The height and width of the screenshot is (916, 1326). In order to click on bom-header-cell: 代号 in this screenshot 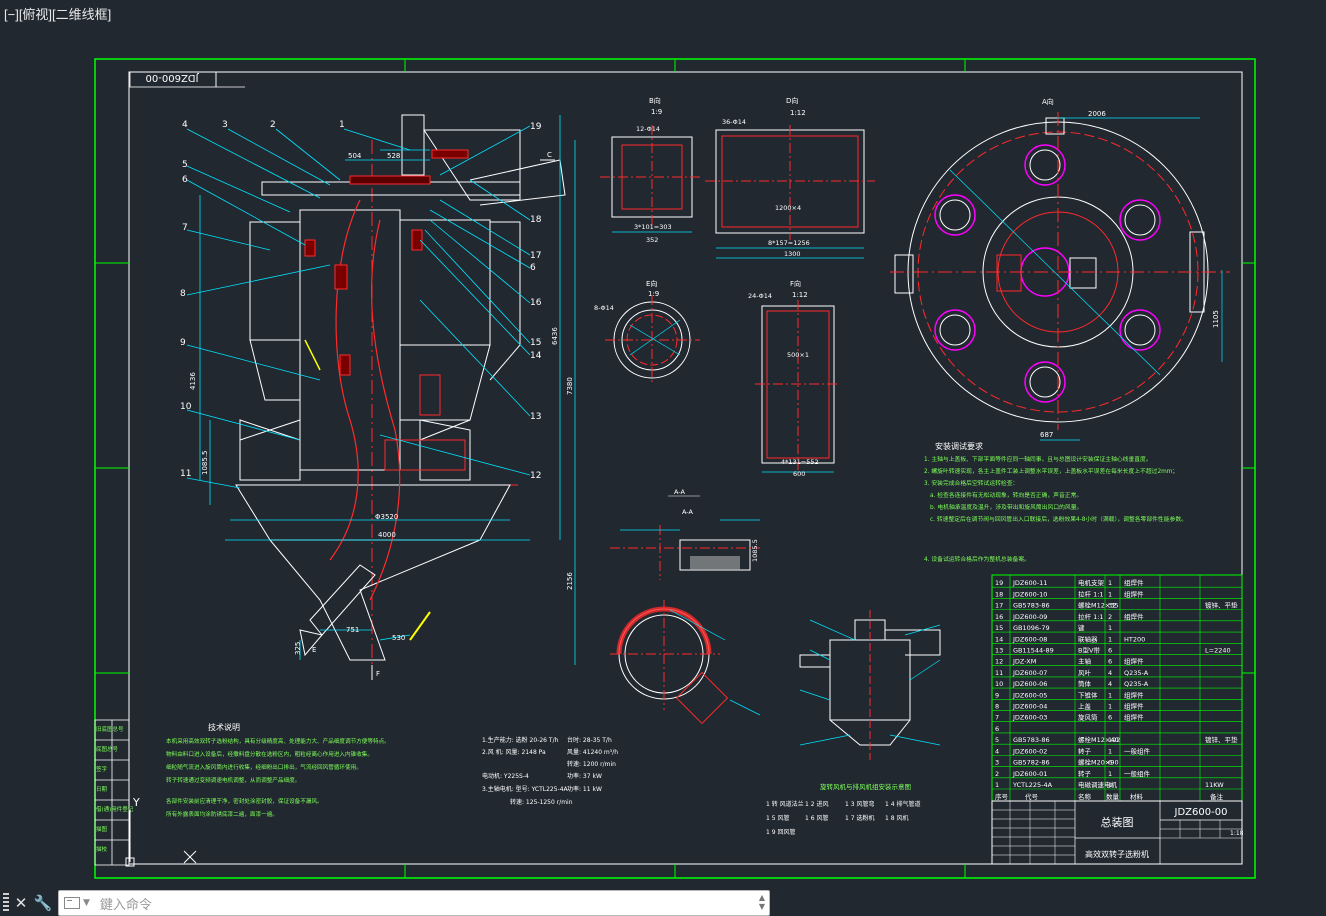, I will do `click(1032, 796)`.